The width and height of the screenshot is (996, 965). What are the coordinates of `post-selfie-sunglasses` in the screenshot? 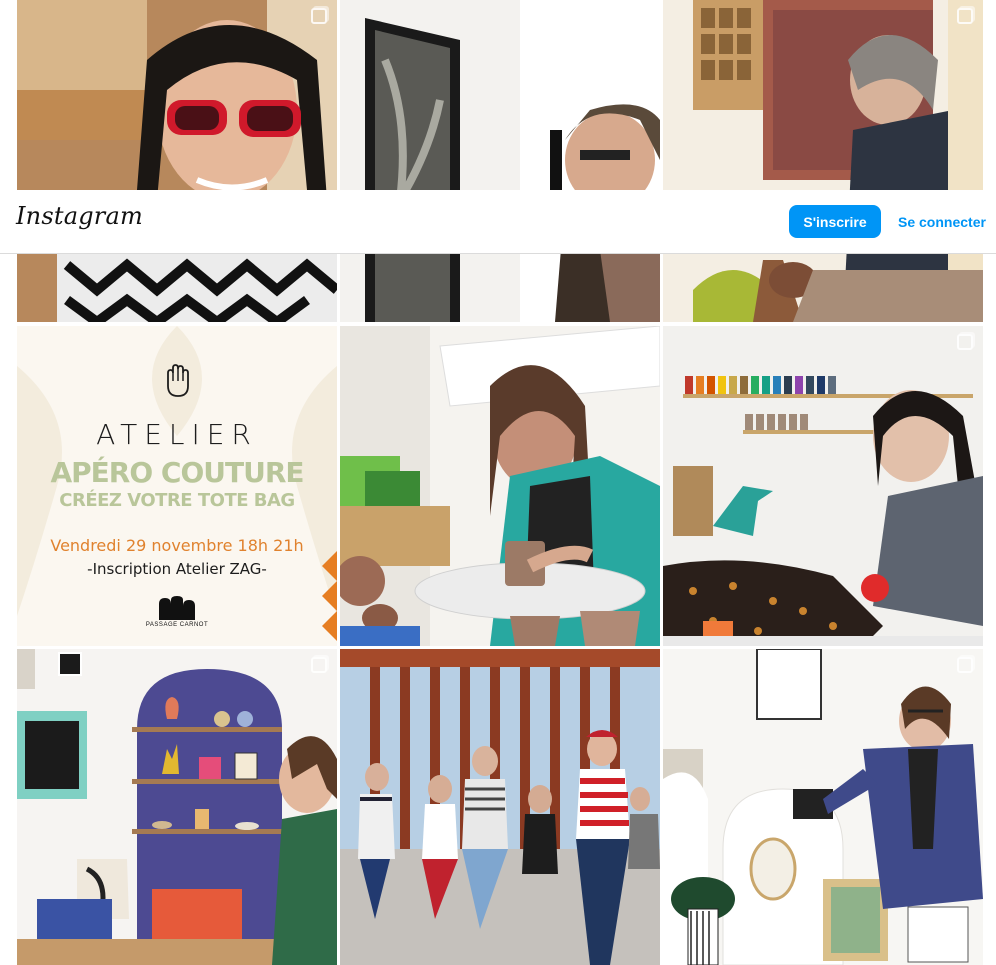 It's located at (177, 161).